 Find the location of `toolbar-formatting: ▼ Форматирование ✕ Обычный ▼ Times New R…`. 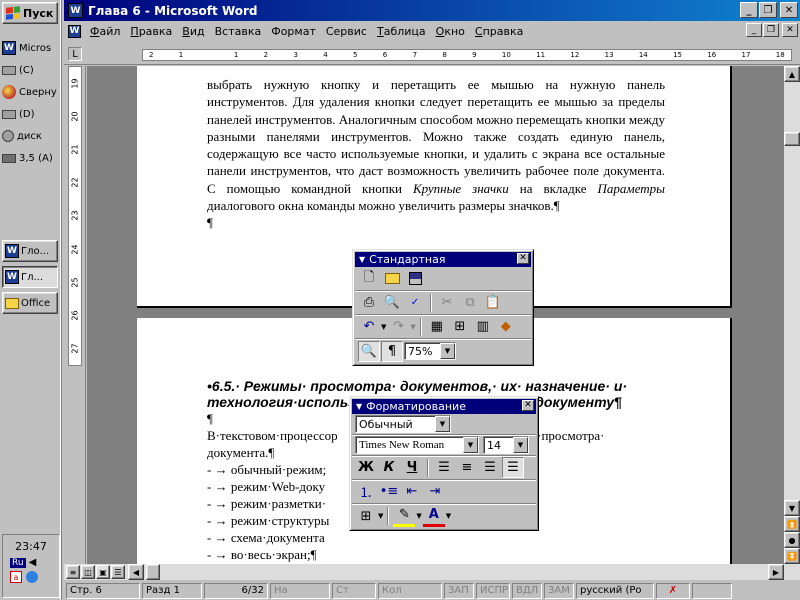

toolbar-formatting: ▼ Форматирование ✕ Обычный ▼ Times New R… is located at coordinates (444, 463).